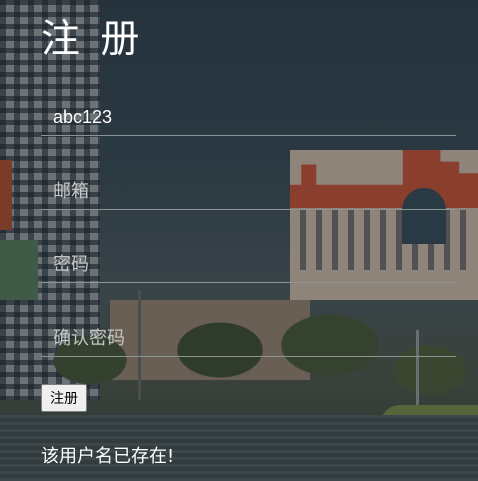 This screenshot has height=481, width=478. Describe the element at coordinates (248, 192) in the screenshot. I see `email-input` at that location.